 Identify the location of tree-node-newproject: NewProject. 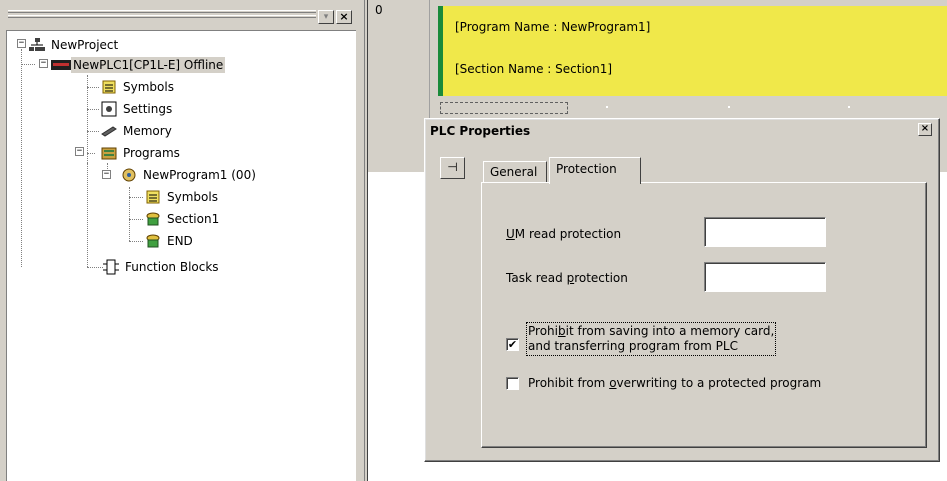
(74, 45).